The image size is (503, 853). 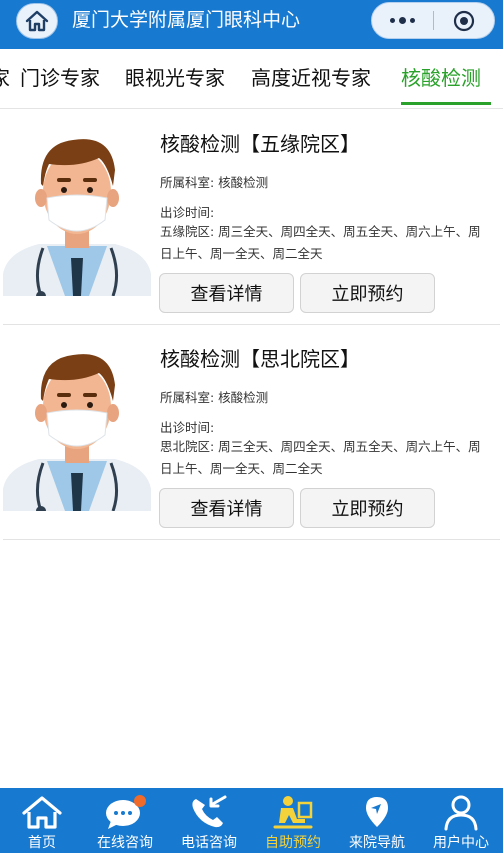 I want to click on top-bar: 厦门大学附属厦门眼科中心, so click(x=251, y=24).